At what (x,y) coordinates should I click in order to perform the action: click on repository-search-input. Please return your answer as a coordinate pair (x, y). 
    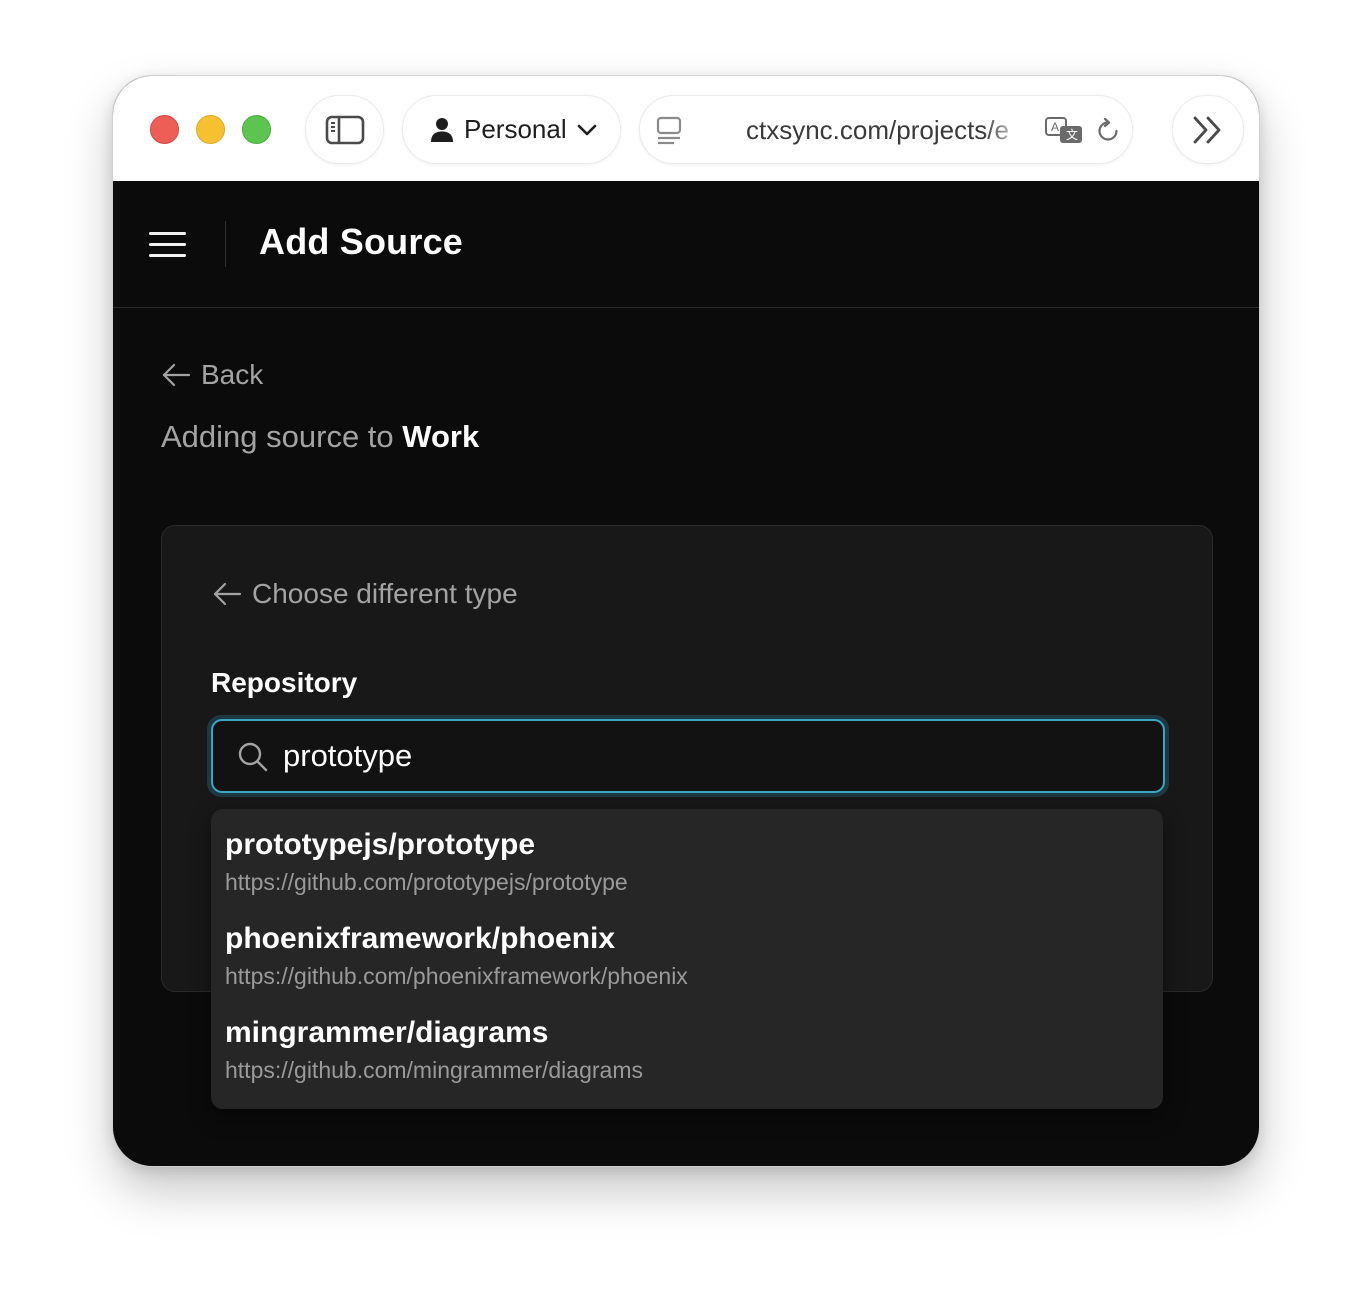
    Looking at the image, I should click on (713, 756).